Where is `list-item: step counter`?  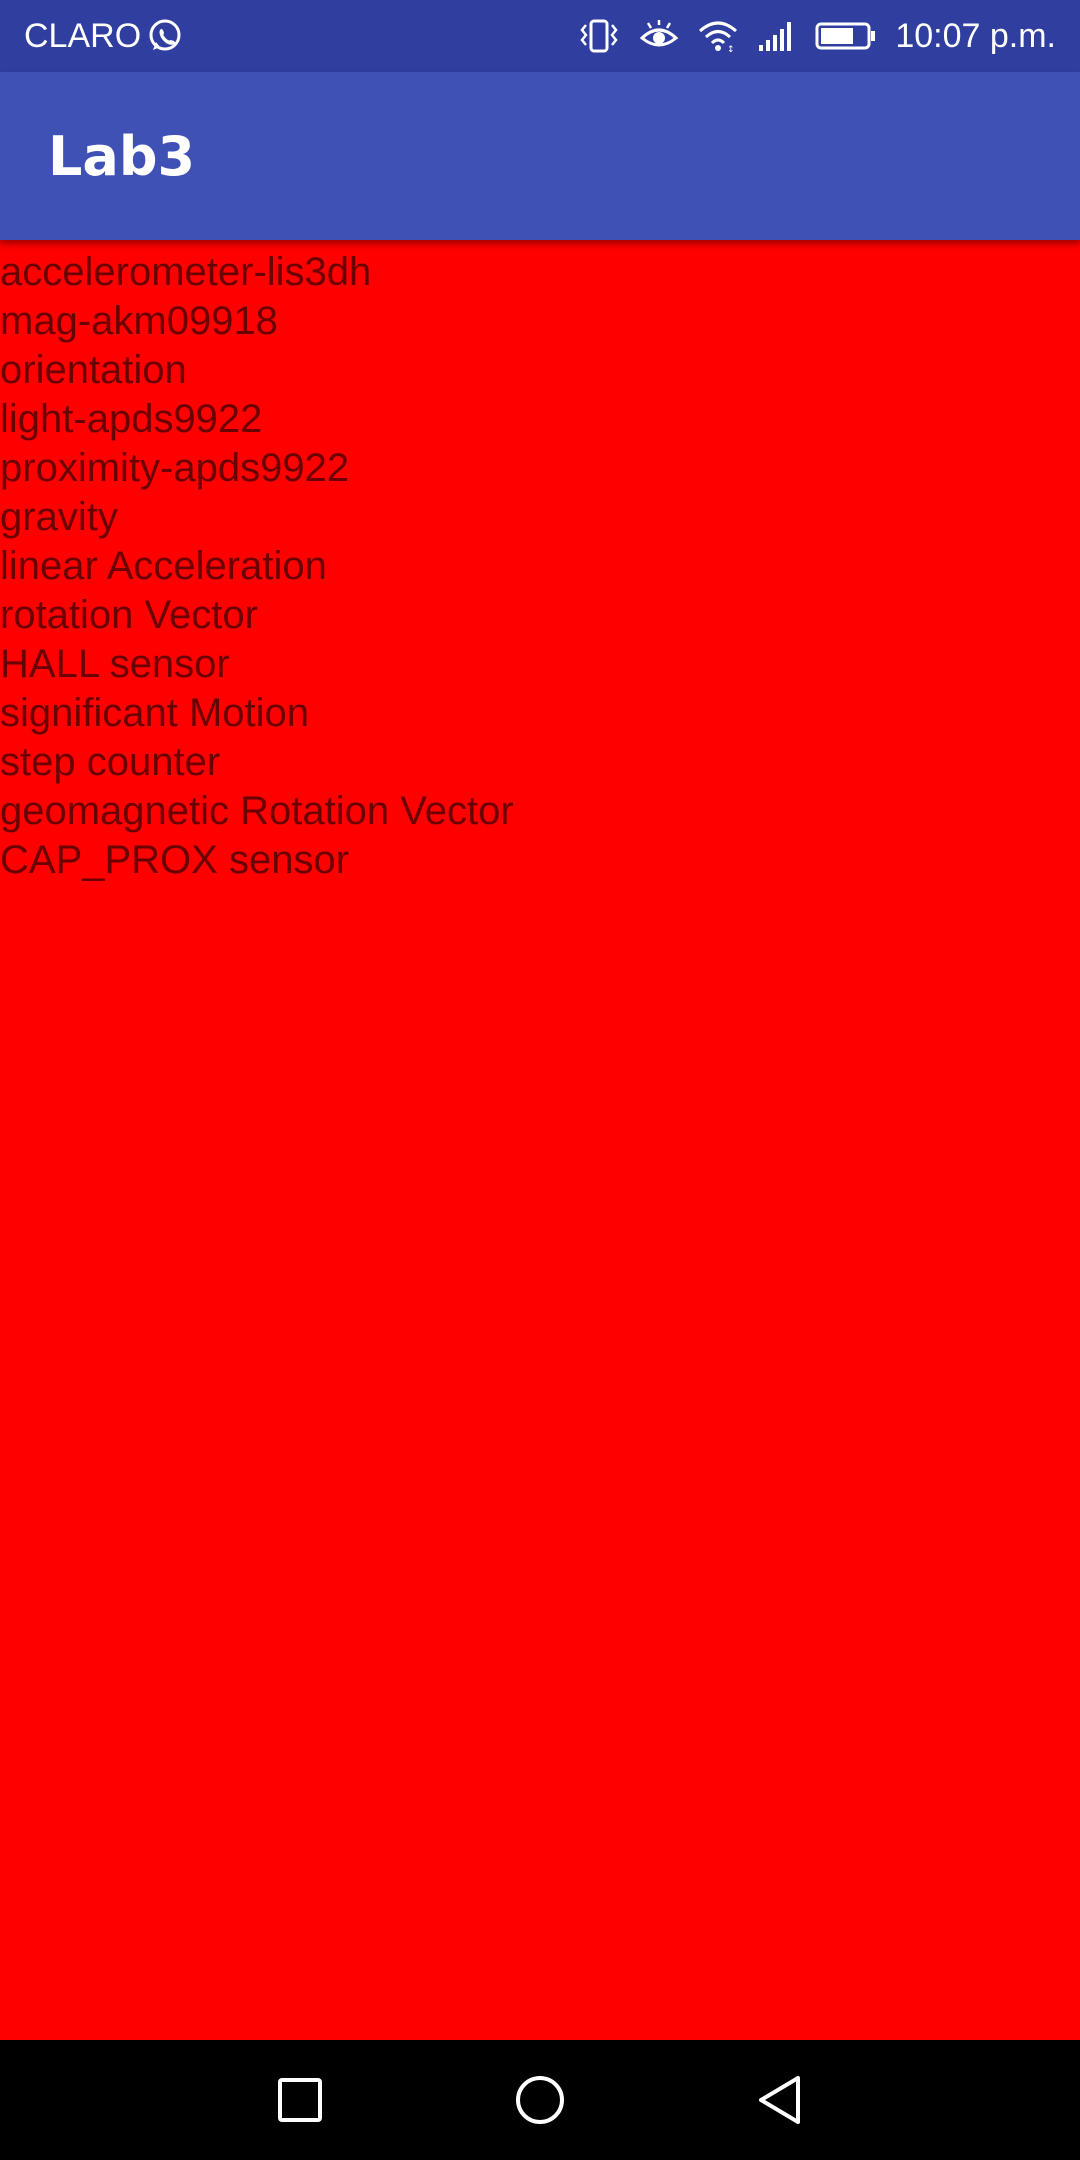 list-item: step counter is located at coordinates (540, 762).